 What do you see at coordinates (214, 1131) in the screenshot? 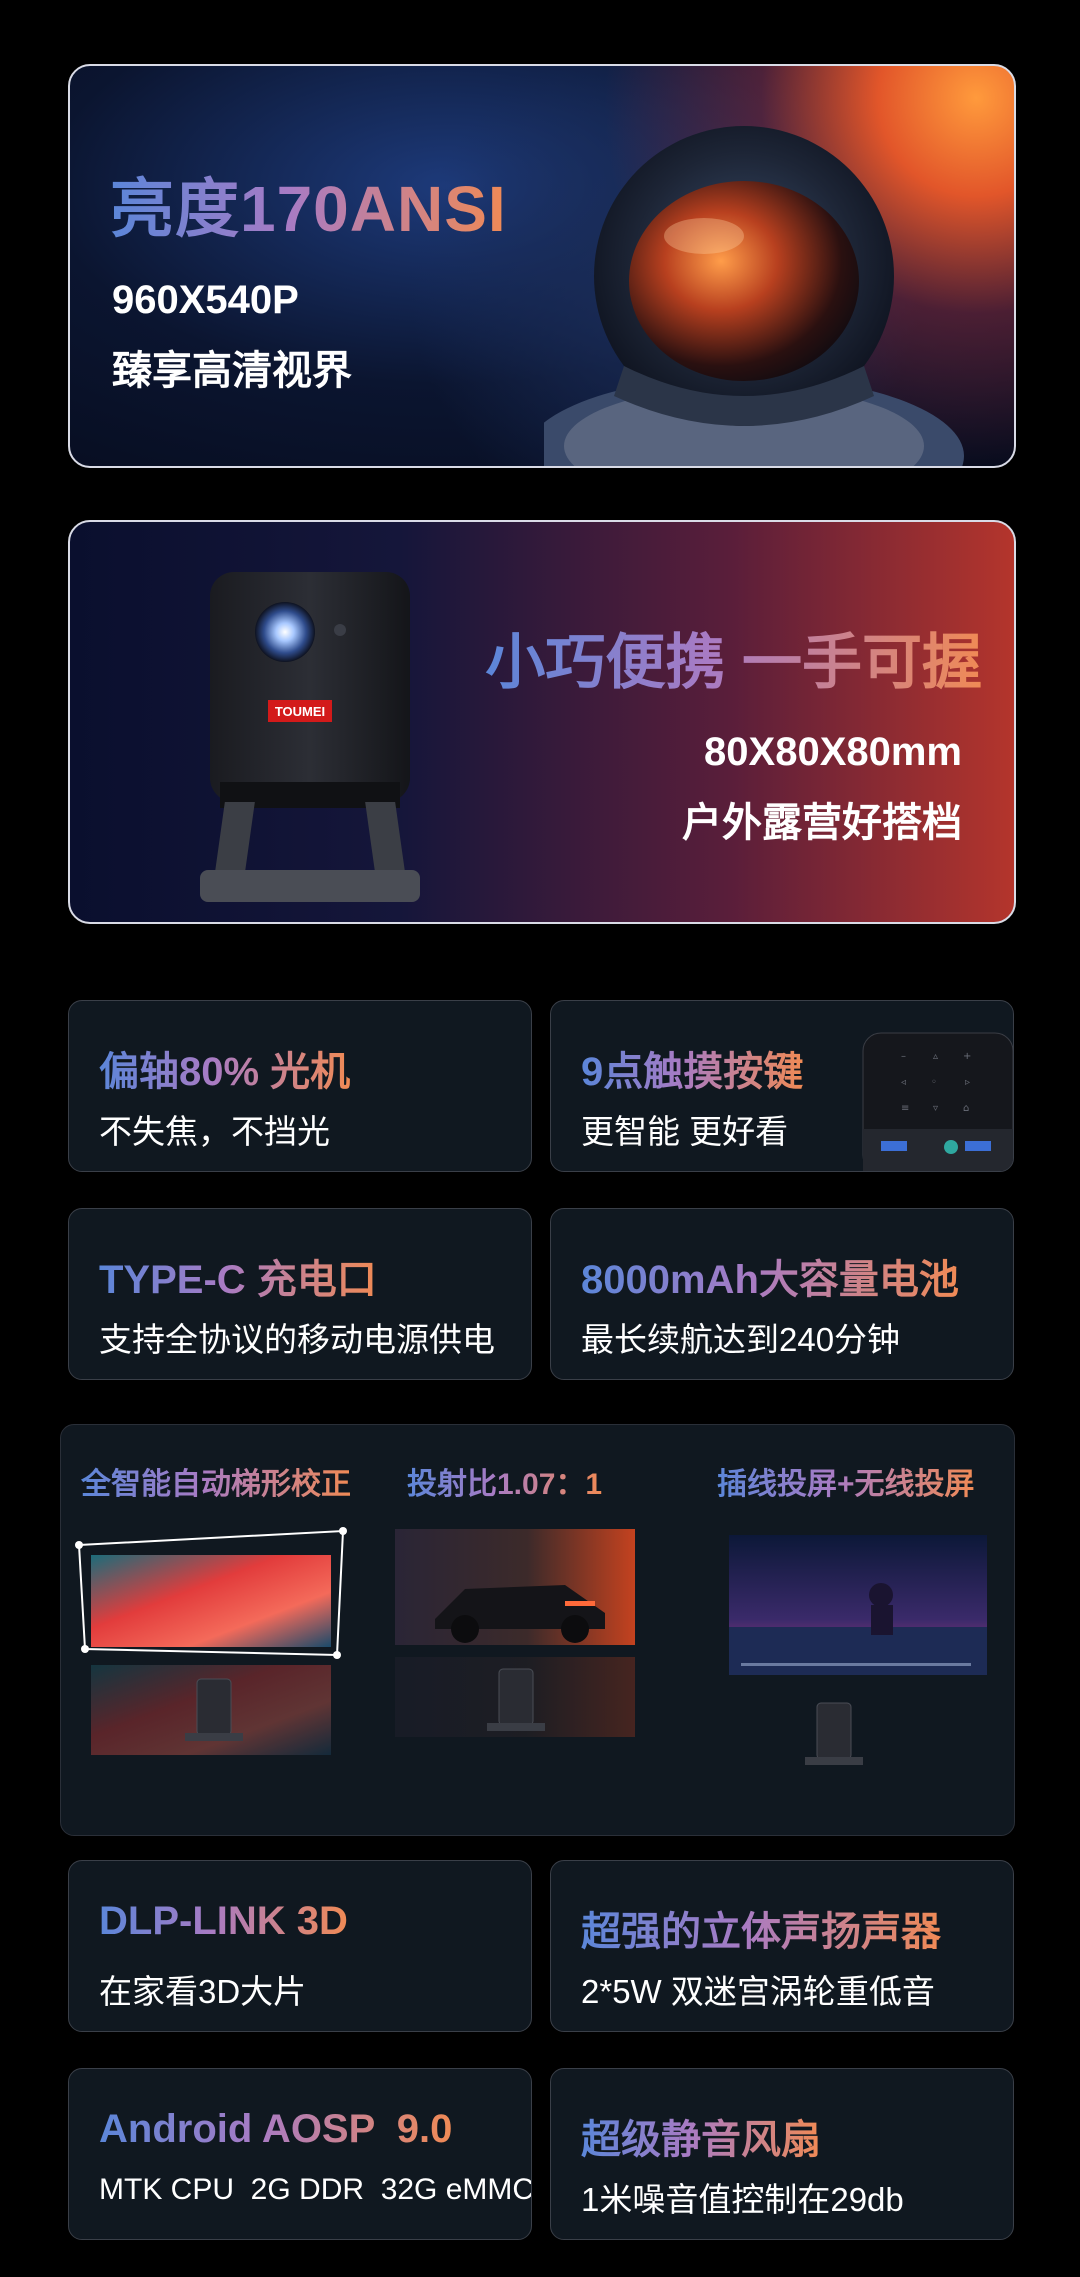
I see `feature-desc: 不失焦，不挡光` at bounding box center [214, 1131].